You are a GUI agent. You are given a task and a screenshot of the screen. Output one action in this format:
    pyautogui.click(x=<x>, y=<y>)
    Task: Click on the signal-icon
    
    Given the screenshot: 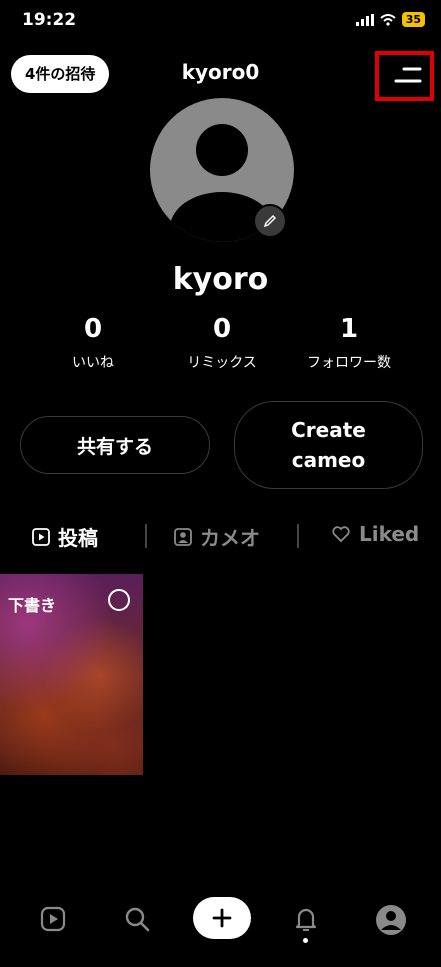 What is the action you would take?
    pyautogui.click(x=364, y=19)
    